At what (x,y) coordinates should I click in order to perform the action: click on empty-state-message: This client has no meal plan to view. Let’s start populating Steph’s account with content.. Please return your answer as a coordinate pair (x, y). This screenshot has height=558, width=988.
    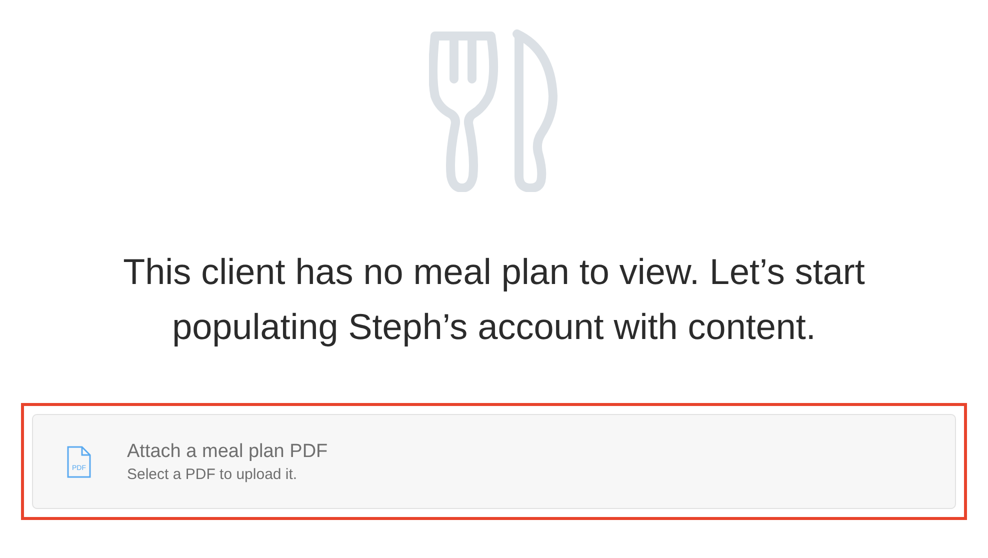
    Looking at the image, I should click on (494, 299).